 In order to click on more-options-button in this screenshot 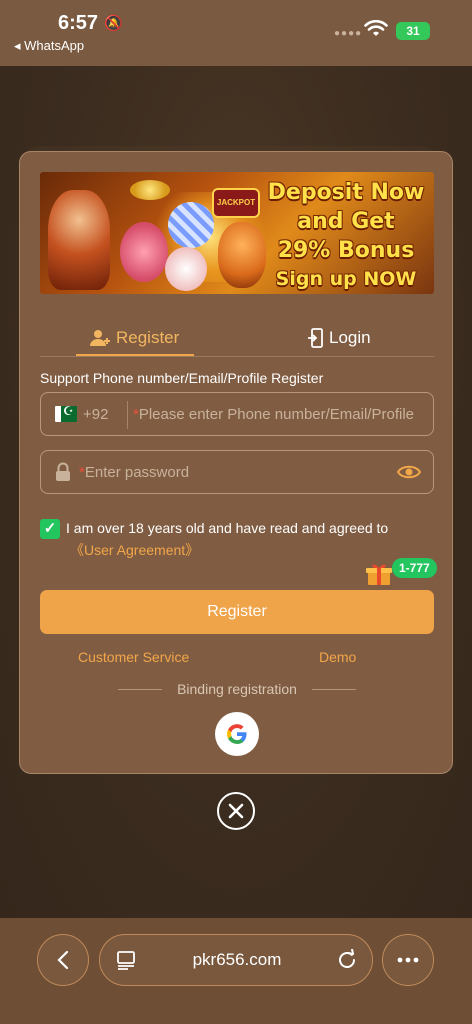, I will do `click(408, 960)`.